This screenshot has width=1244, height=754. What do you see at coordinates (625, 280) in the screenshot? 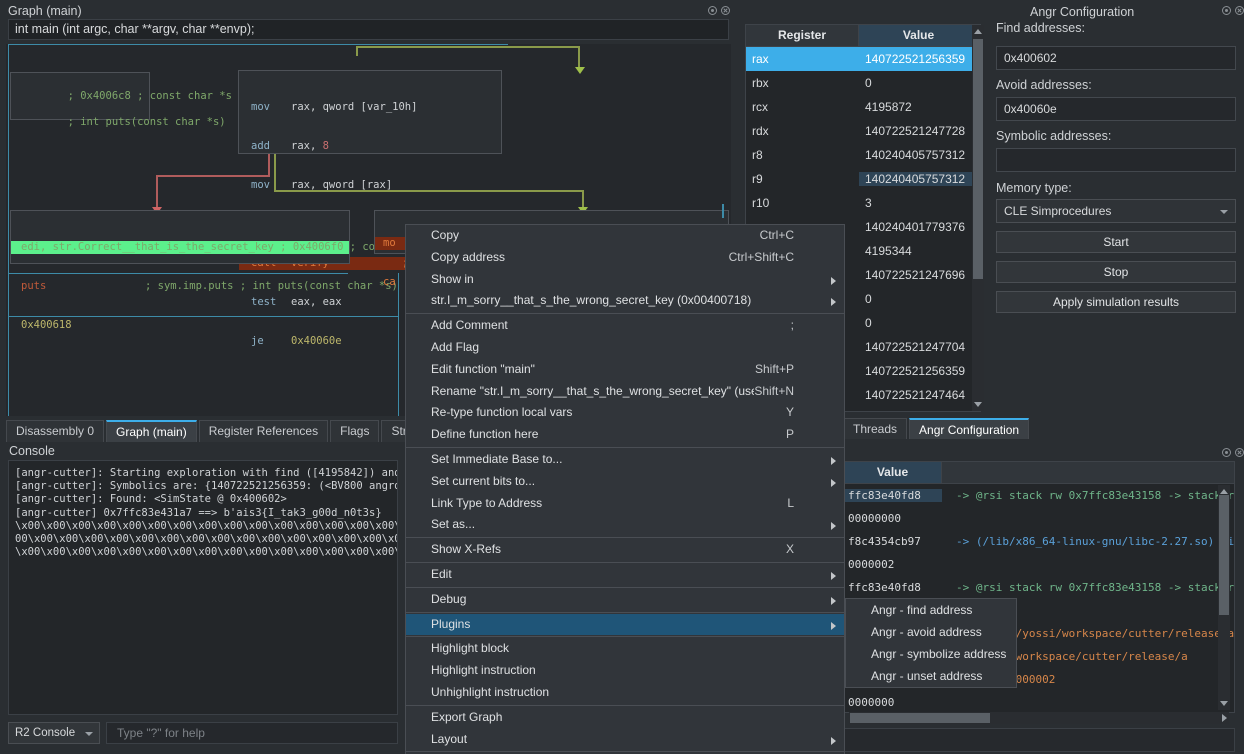
I see `menu-item-show-in: Show in` at bounding box center [625, 280].